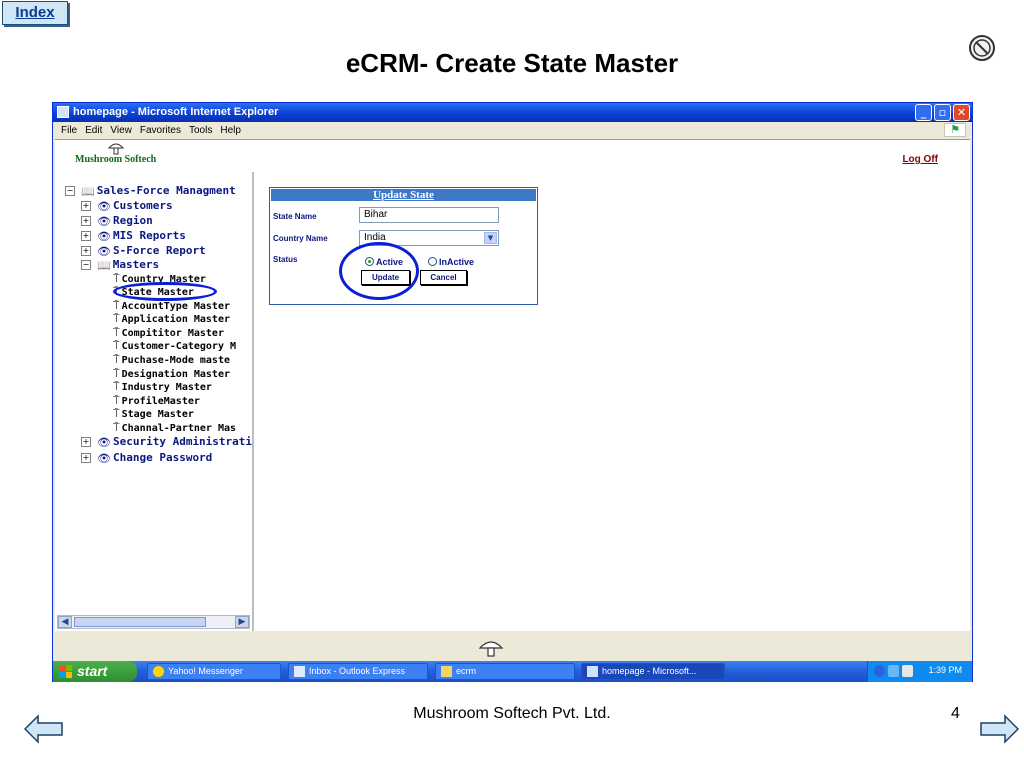 This screenshot has width=1024, height=768. What do you see at coordinates (116, 159) in the screenshot?
I see `brand-name: Mushroom Softech` at bounding box center [116, 159].